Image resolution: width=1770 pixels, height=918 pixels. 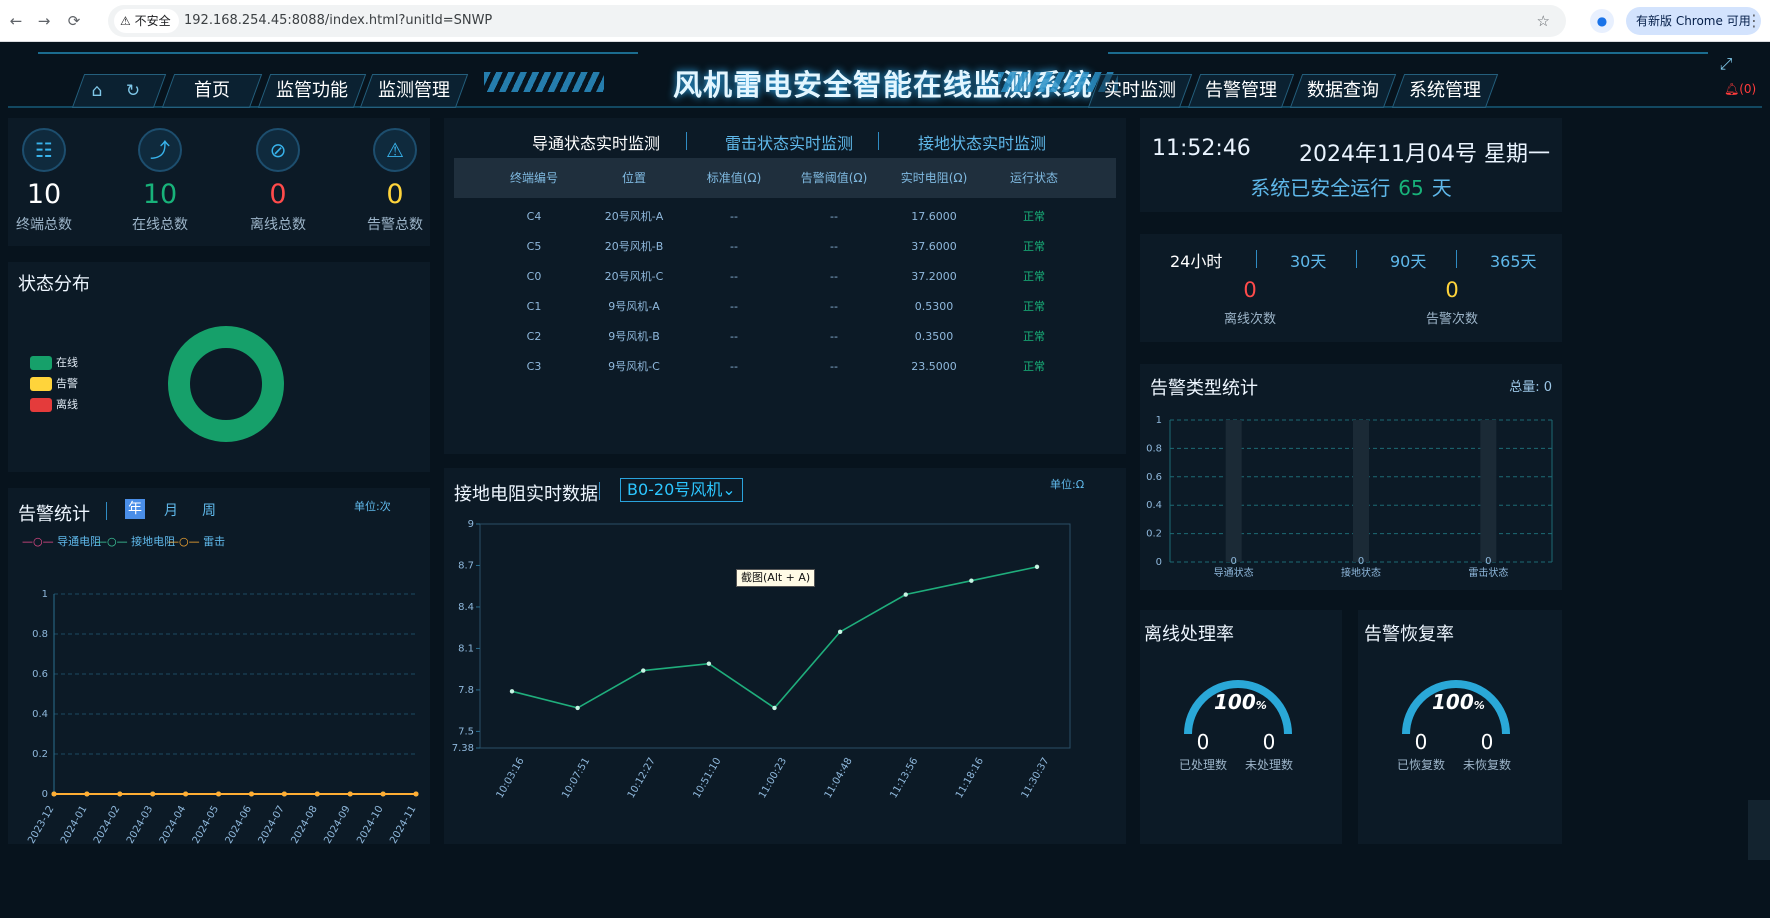 What do you see at coordinates (1241, 727) in the screenshot?
I see `offline-rate-panel: 离线处理率 100% 0 0 已处理数 未处理数` at bounding box center [1241, 727].